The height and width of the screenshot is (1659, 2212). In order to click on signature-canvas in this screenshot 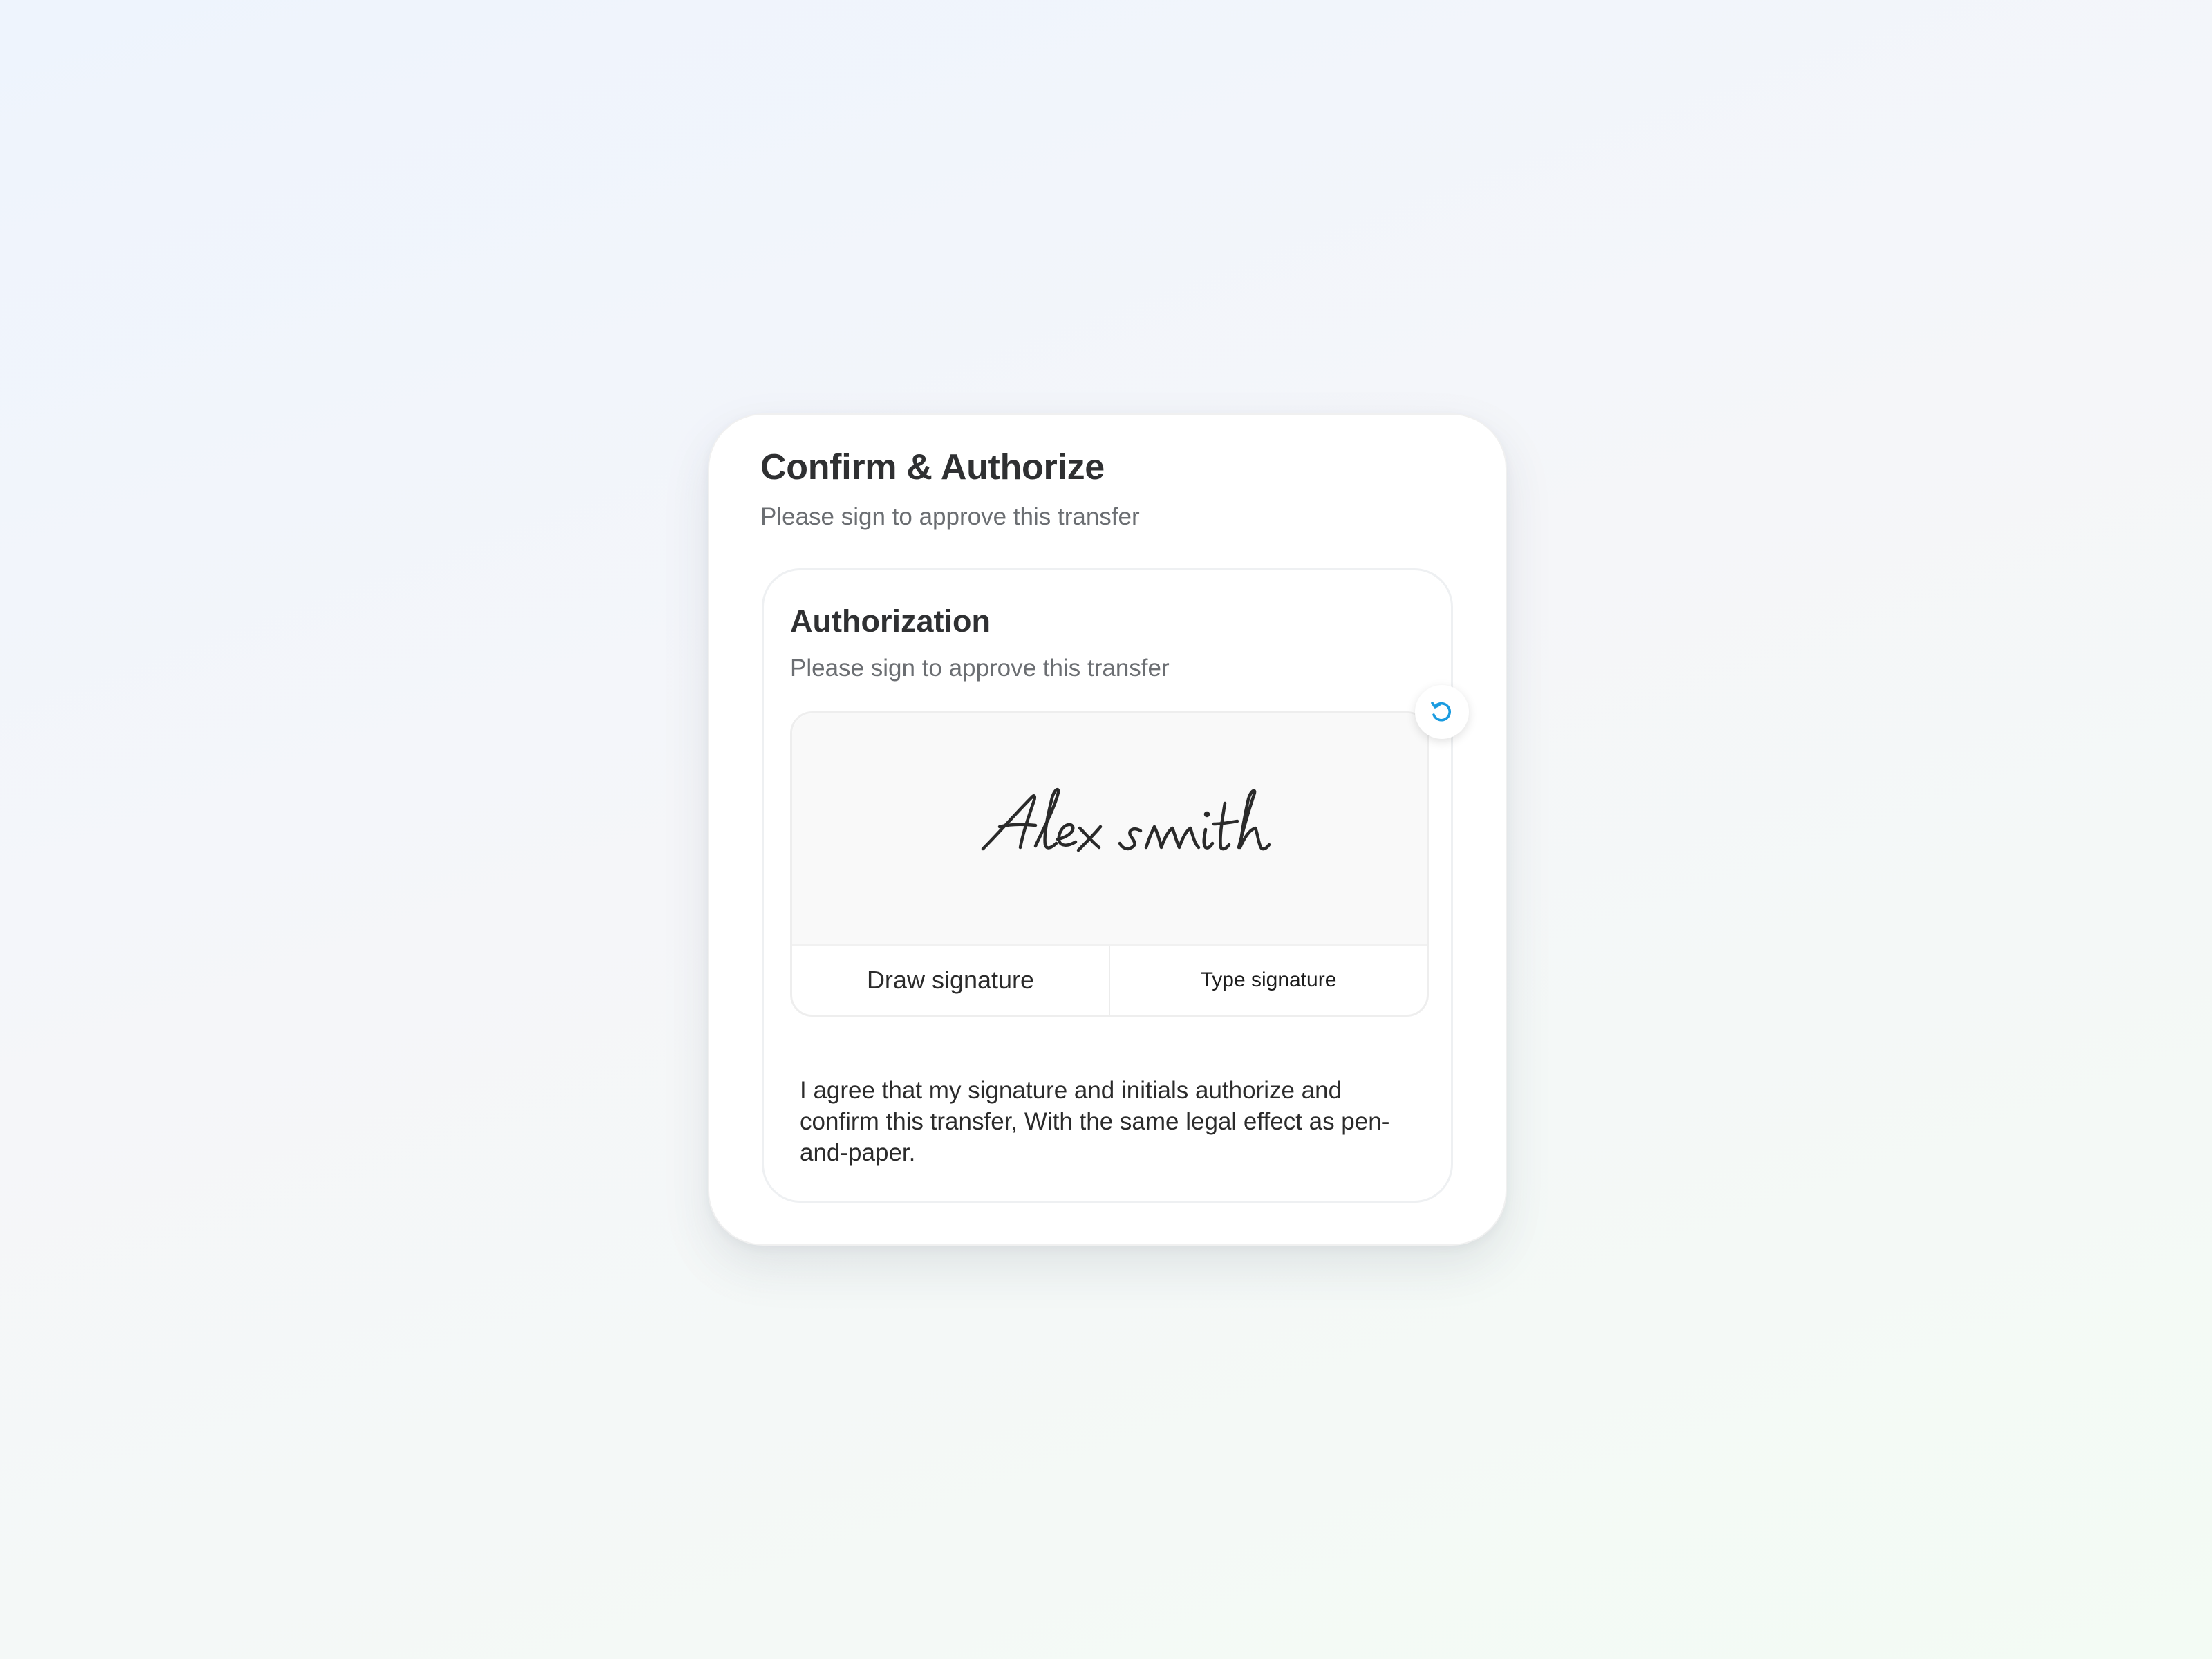, I will do `click(1110, 829)`.